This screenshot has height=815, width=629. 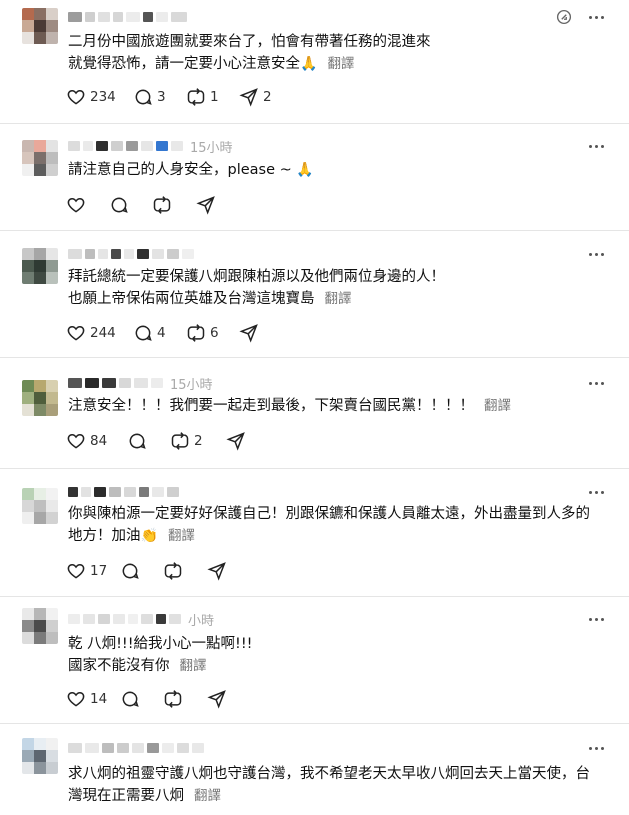 I want to click on reply-post: 15小時 請注意自己的人身安全，please ~ 🙏, so click(x=314, y=177).